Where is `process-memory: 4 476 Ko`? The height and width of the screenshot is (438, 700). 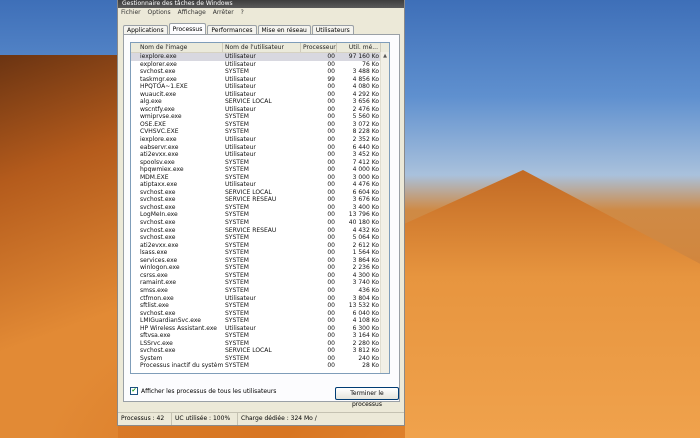
process-memory: 4 476 Ko is located at coordinates (365, 185).